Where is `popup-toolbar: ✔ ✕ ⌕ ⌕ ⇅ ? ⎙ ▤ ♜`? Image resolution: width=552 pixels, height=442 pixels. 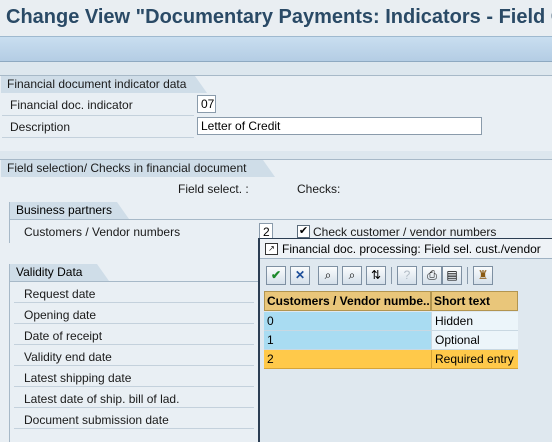 popup-toolbar: ✔ ✕ ⌕ ⌕ ⇅ ? ⎙ ▤ ♜ is located at coordinates (406, 275).